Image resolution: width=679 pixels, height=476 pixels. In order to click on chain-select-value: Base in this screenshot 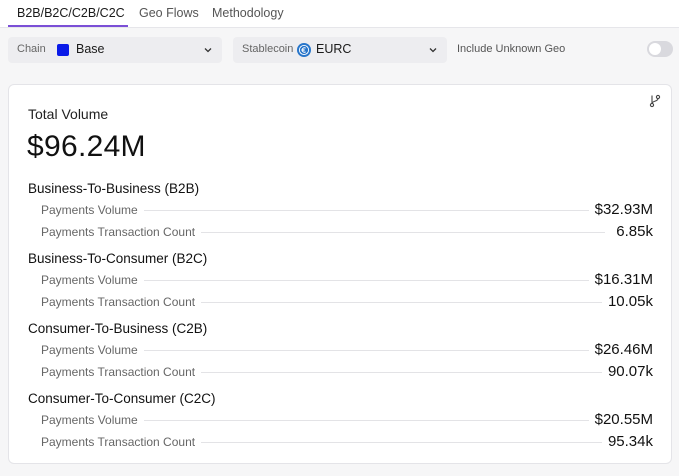, I will do `click(90, 49)`.